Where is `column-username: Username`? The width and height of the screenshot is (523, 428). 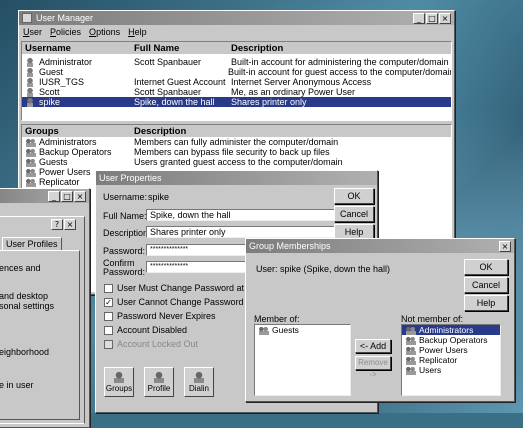 column-username: Username is located at coordinates (78, 48).